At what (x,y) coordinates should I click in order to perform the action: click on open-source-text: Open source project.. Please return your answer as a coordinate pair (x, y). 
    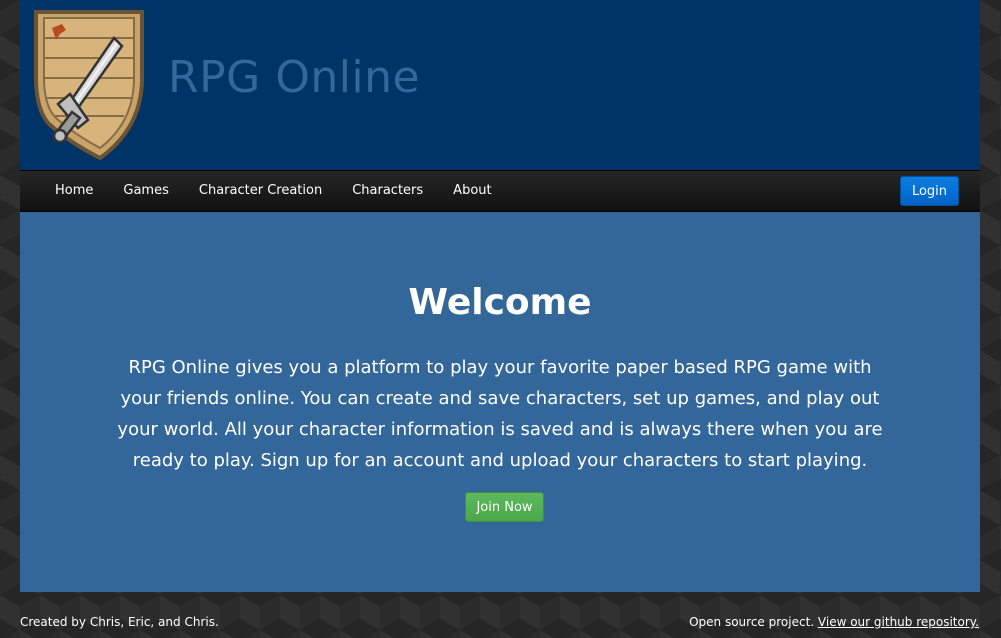
    Looking at the image, I should click on (752, 622).